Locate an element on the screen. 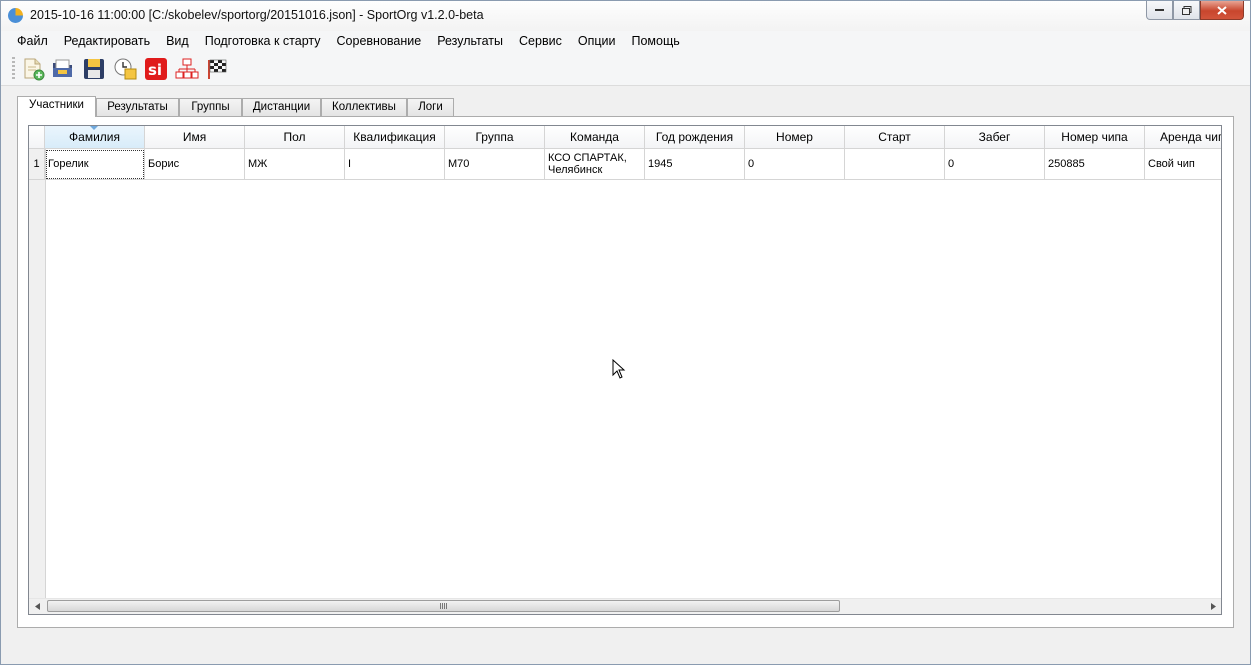  start-time-icon is located at coordinates (125, 69).